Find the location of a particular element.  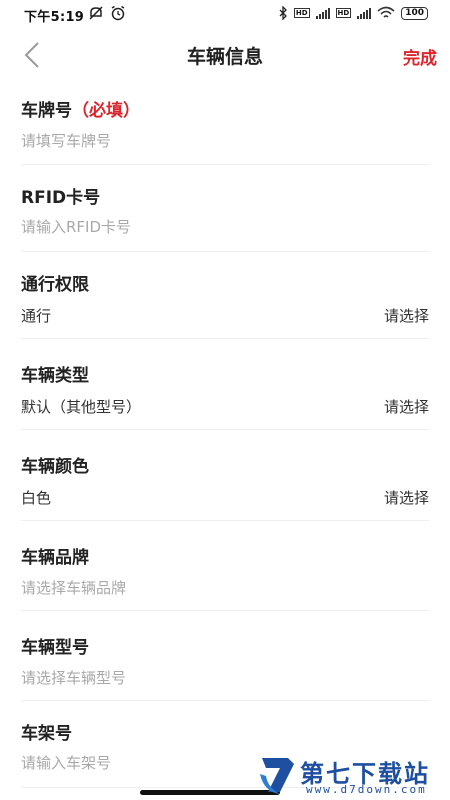

field-label: 车辆型号 is located at coordinates (55, 648).